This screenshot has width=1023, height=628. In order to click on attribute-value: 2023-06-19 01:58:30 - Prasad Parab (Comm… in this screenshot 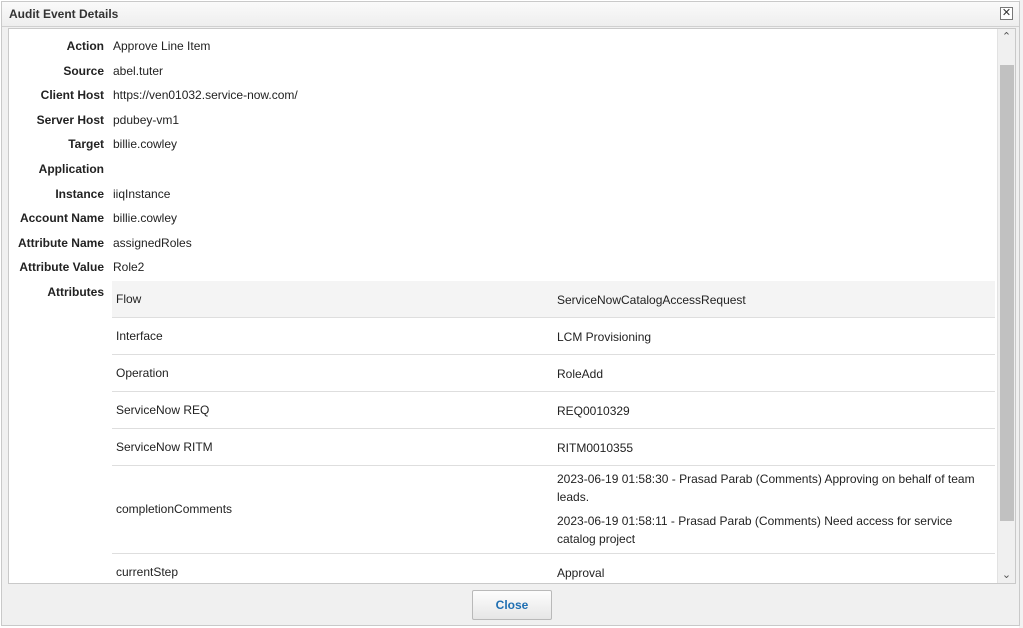, I will do `click(766, 488)`.